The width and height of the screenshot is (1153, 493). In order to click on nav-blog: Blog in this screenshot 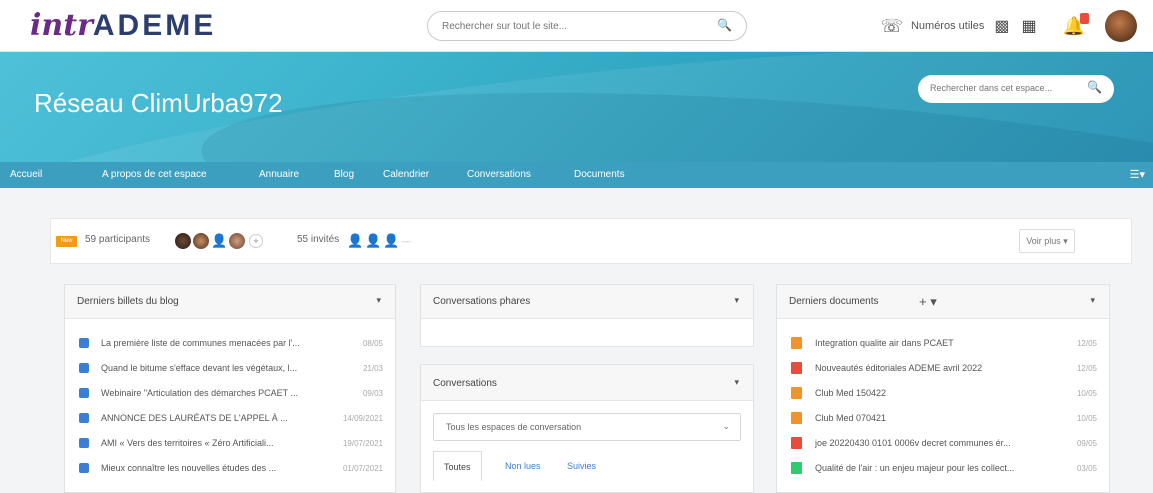, I will do `click(344, 174)`.